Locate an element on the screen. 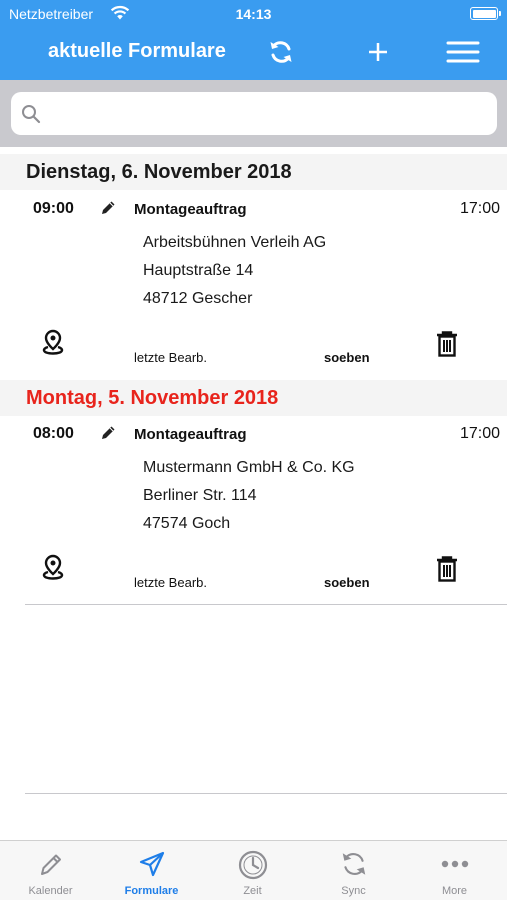  more-dots-icon is located at coordinates (454, 864).